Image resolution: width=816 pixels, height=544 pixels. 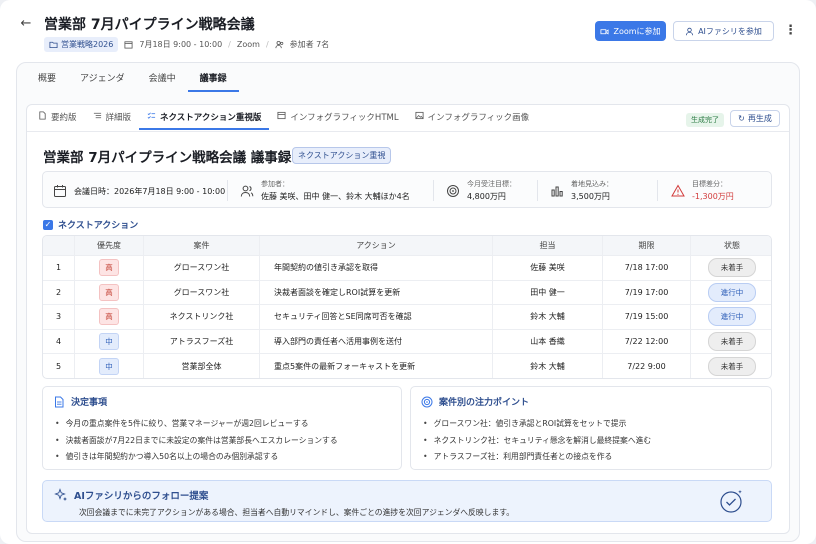 I want to click on regenerate-button: ↻ 再生成, so click(x=755, y=118).